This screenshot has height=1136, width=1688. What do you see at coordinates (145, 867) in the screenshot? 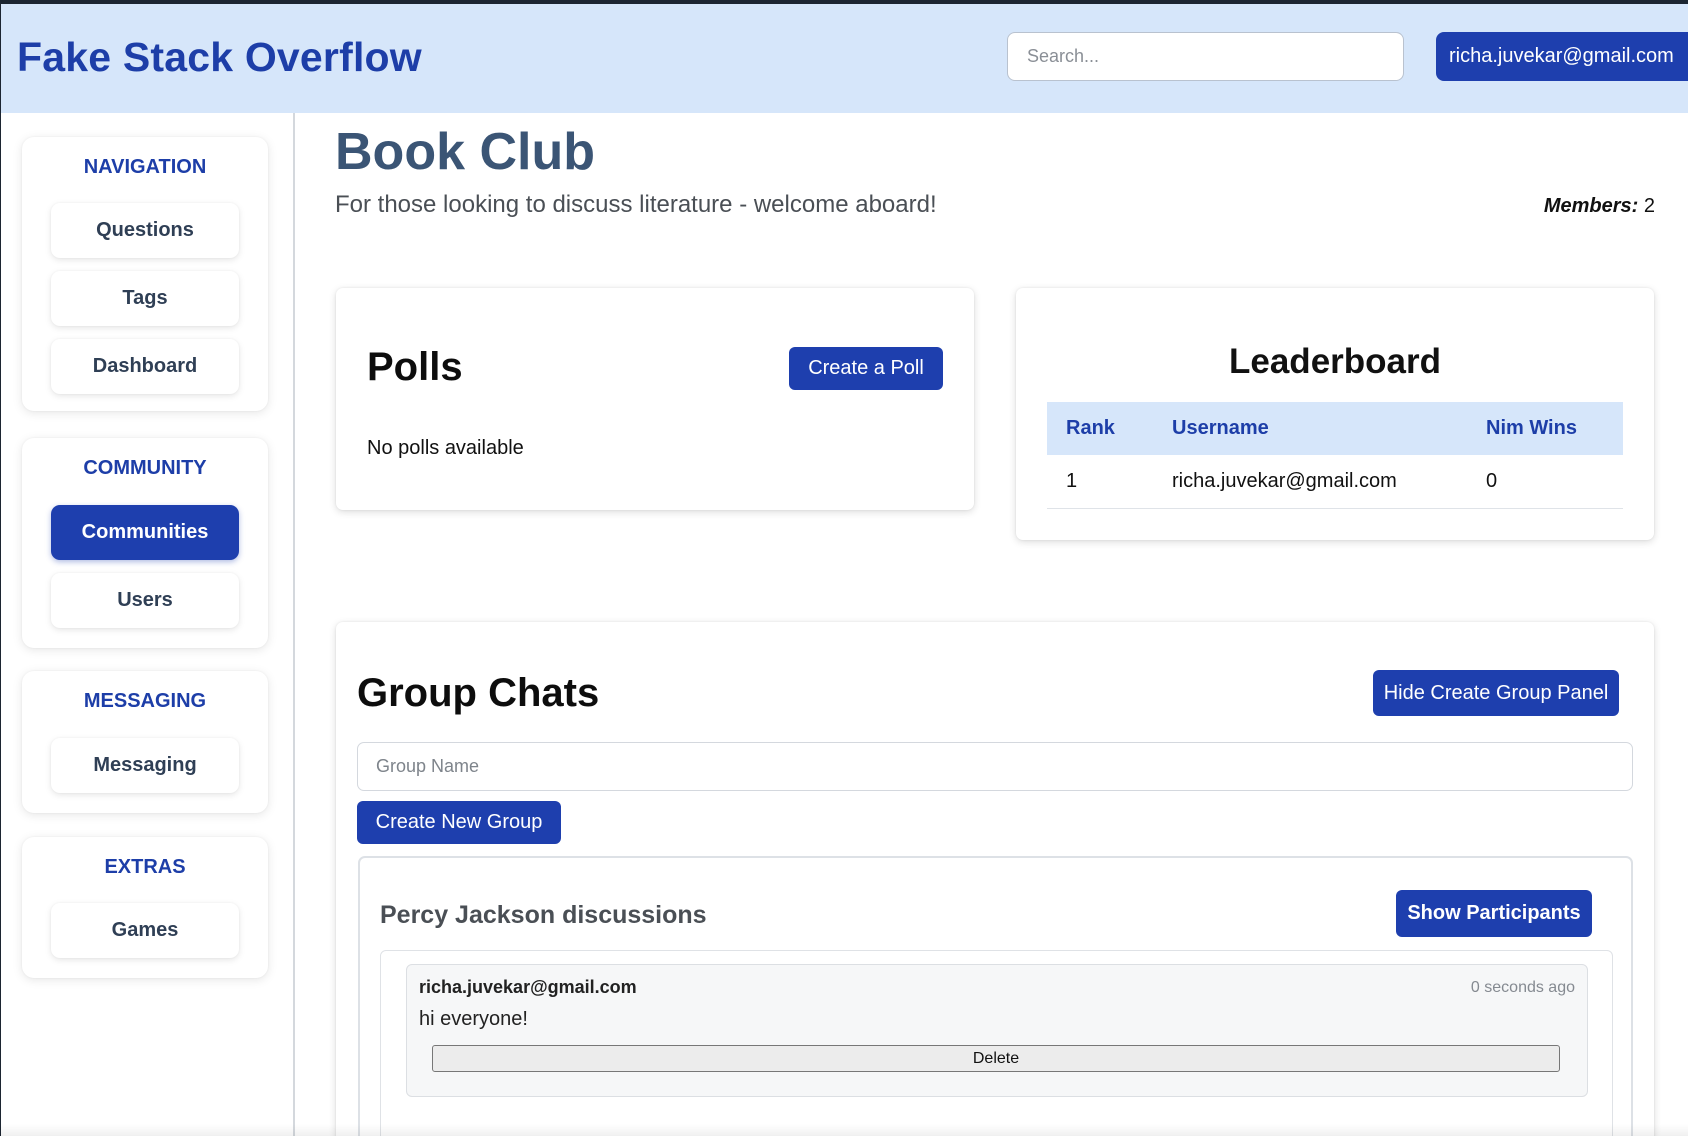
I see `nav-group-title: EXTRAS` at bounding box center [145, 867].